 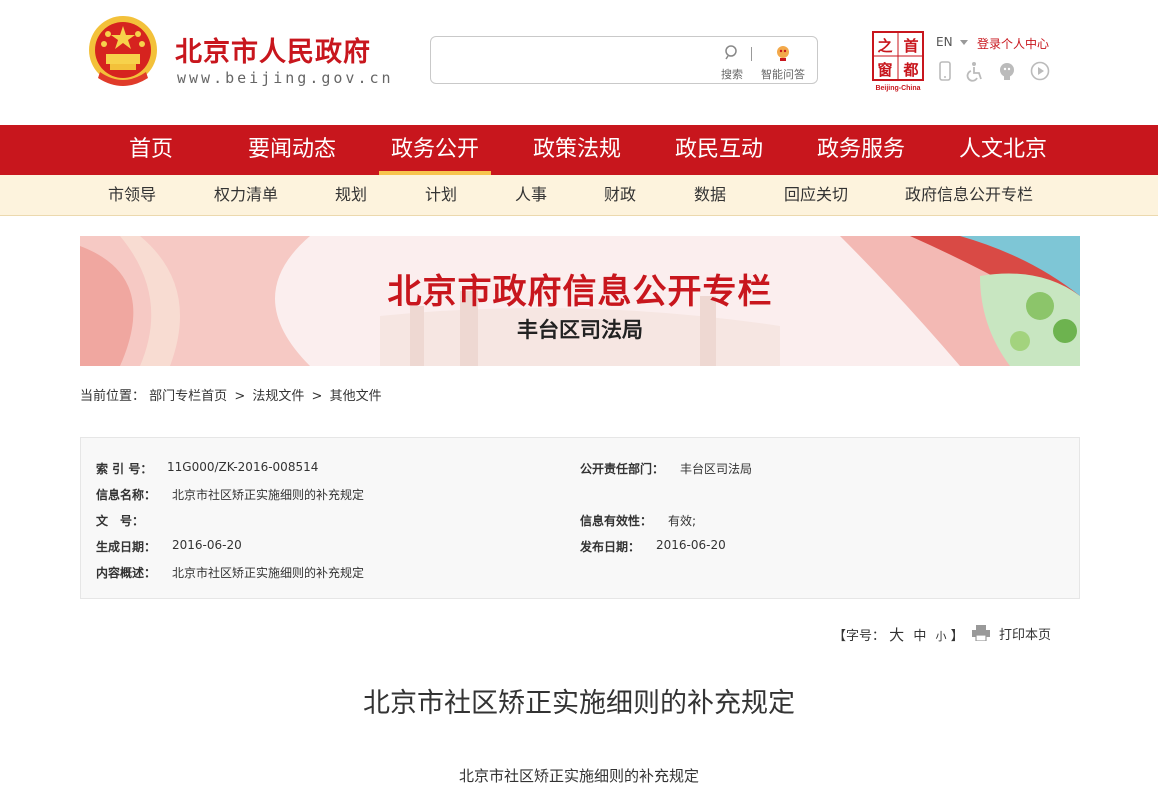 What do you see at coordinates (1007, 71) in the screenshot?
I see `elderly-care-icon` at bounding box center [1007, 71].